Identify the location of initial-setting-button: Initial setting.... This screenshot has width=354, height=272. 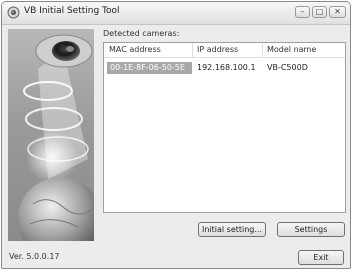
(232, 229).